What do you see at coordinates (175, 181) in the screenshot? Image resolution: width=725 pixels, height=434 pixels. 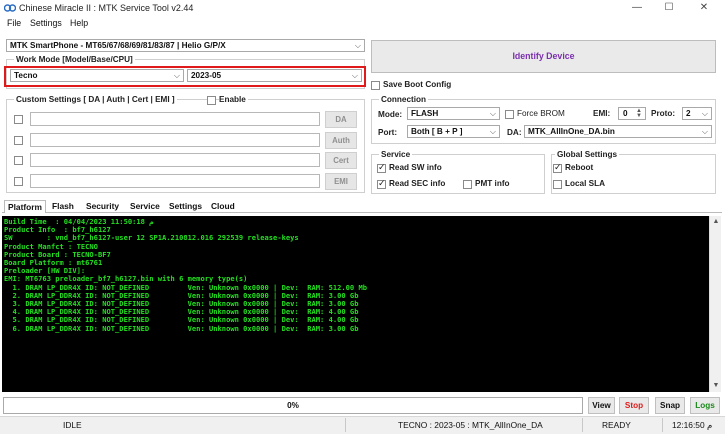 I see `emi-path-field` at bounding box center [175, 181].